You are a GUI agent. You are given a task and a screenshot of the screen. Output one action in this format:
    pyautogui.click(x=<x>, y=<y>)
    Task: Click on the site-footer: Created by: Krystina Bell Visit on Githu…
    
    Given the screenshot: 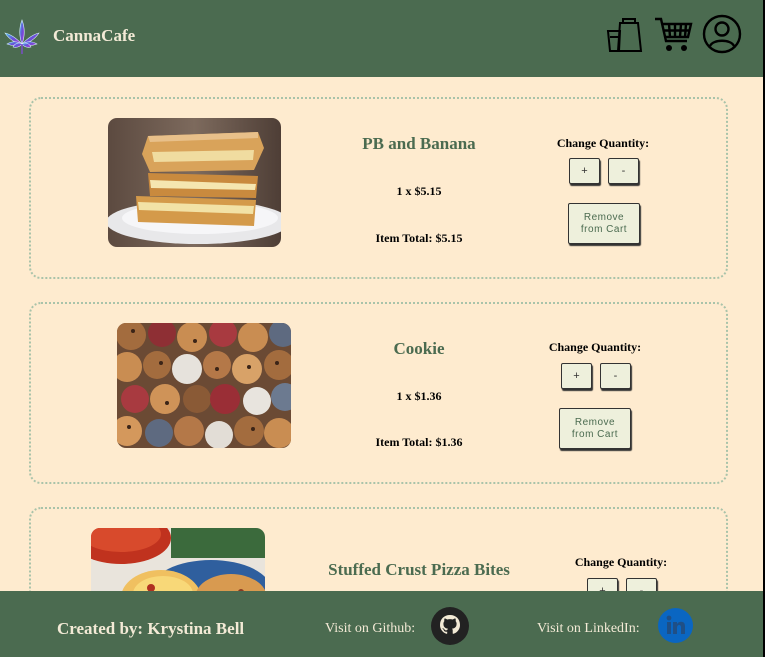 What is the action you would take?
    pyautogui.click(x=381, y=624)
    